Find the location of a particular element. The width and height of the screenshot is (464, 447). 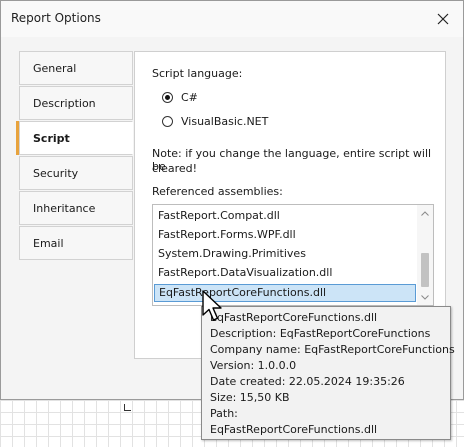

tab-general: General is located at coordinates (76, 68).